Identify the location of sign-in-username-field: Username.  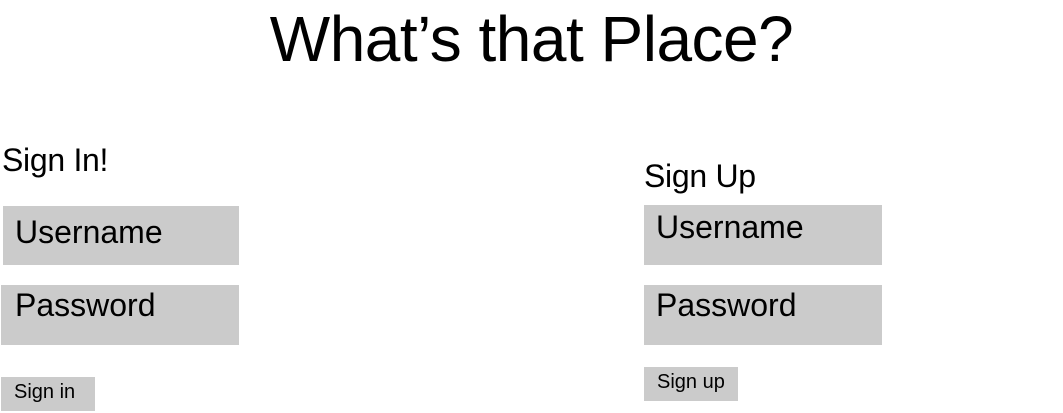
(121, 235).